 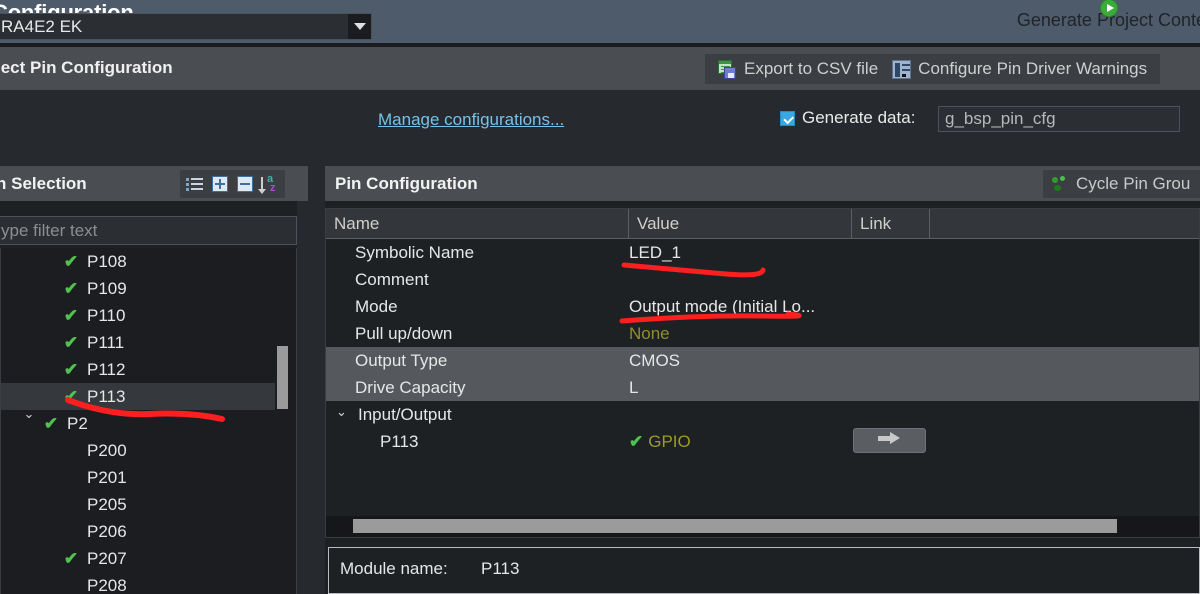 I want to click on tree-item-p112: ✔ P112, so click(x=149, y=369).